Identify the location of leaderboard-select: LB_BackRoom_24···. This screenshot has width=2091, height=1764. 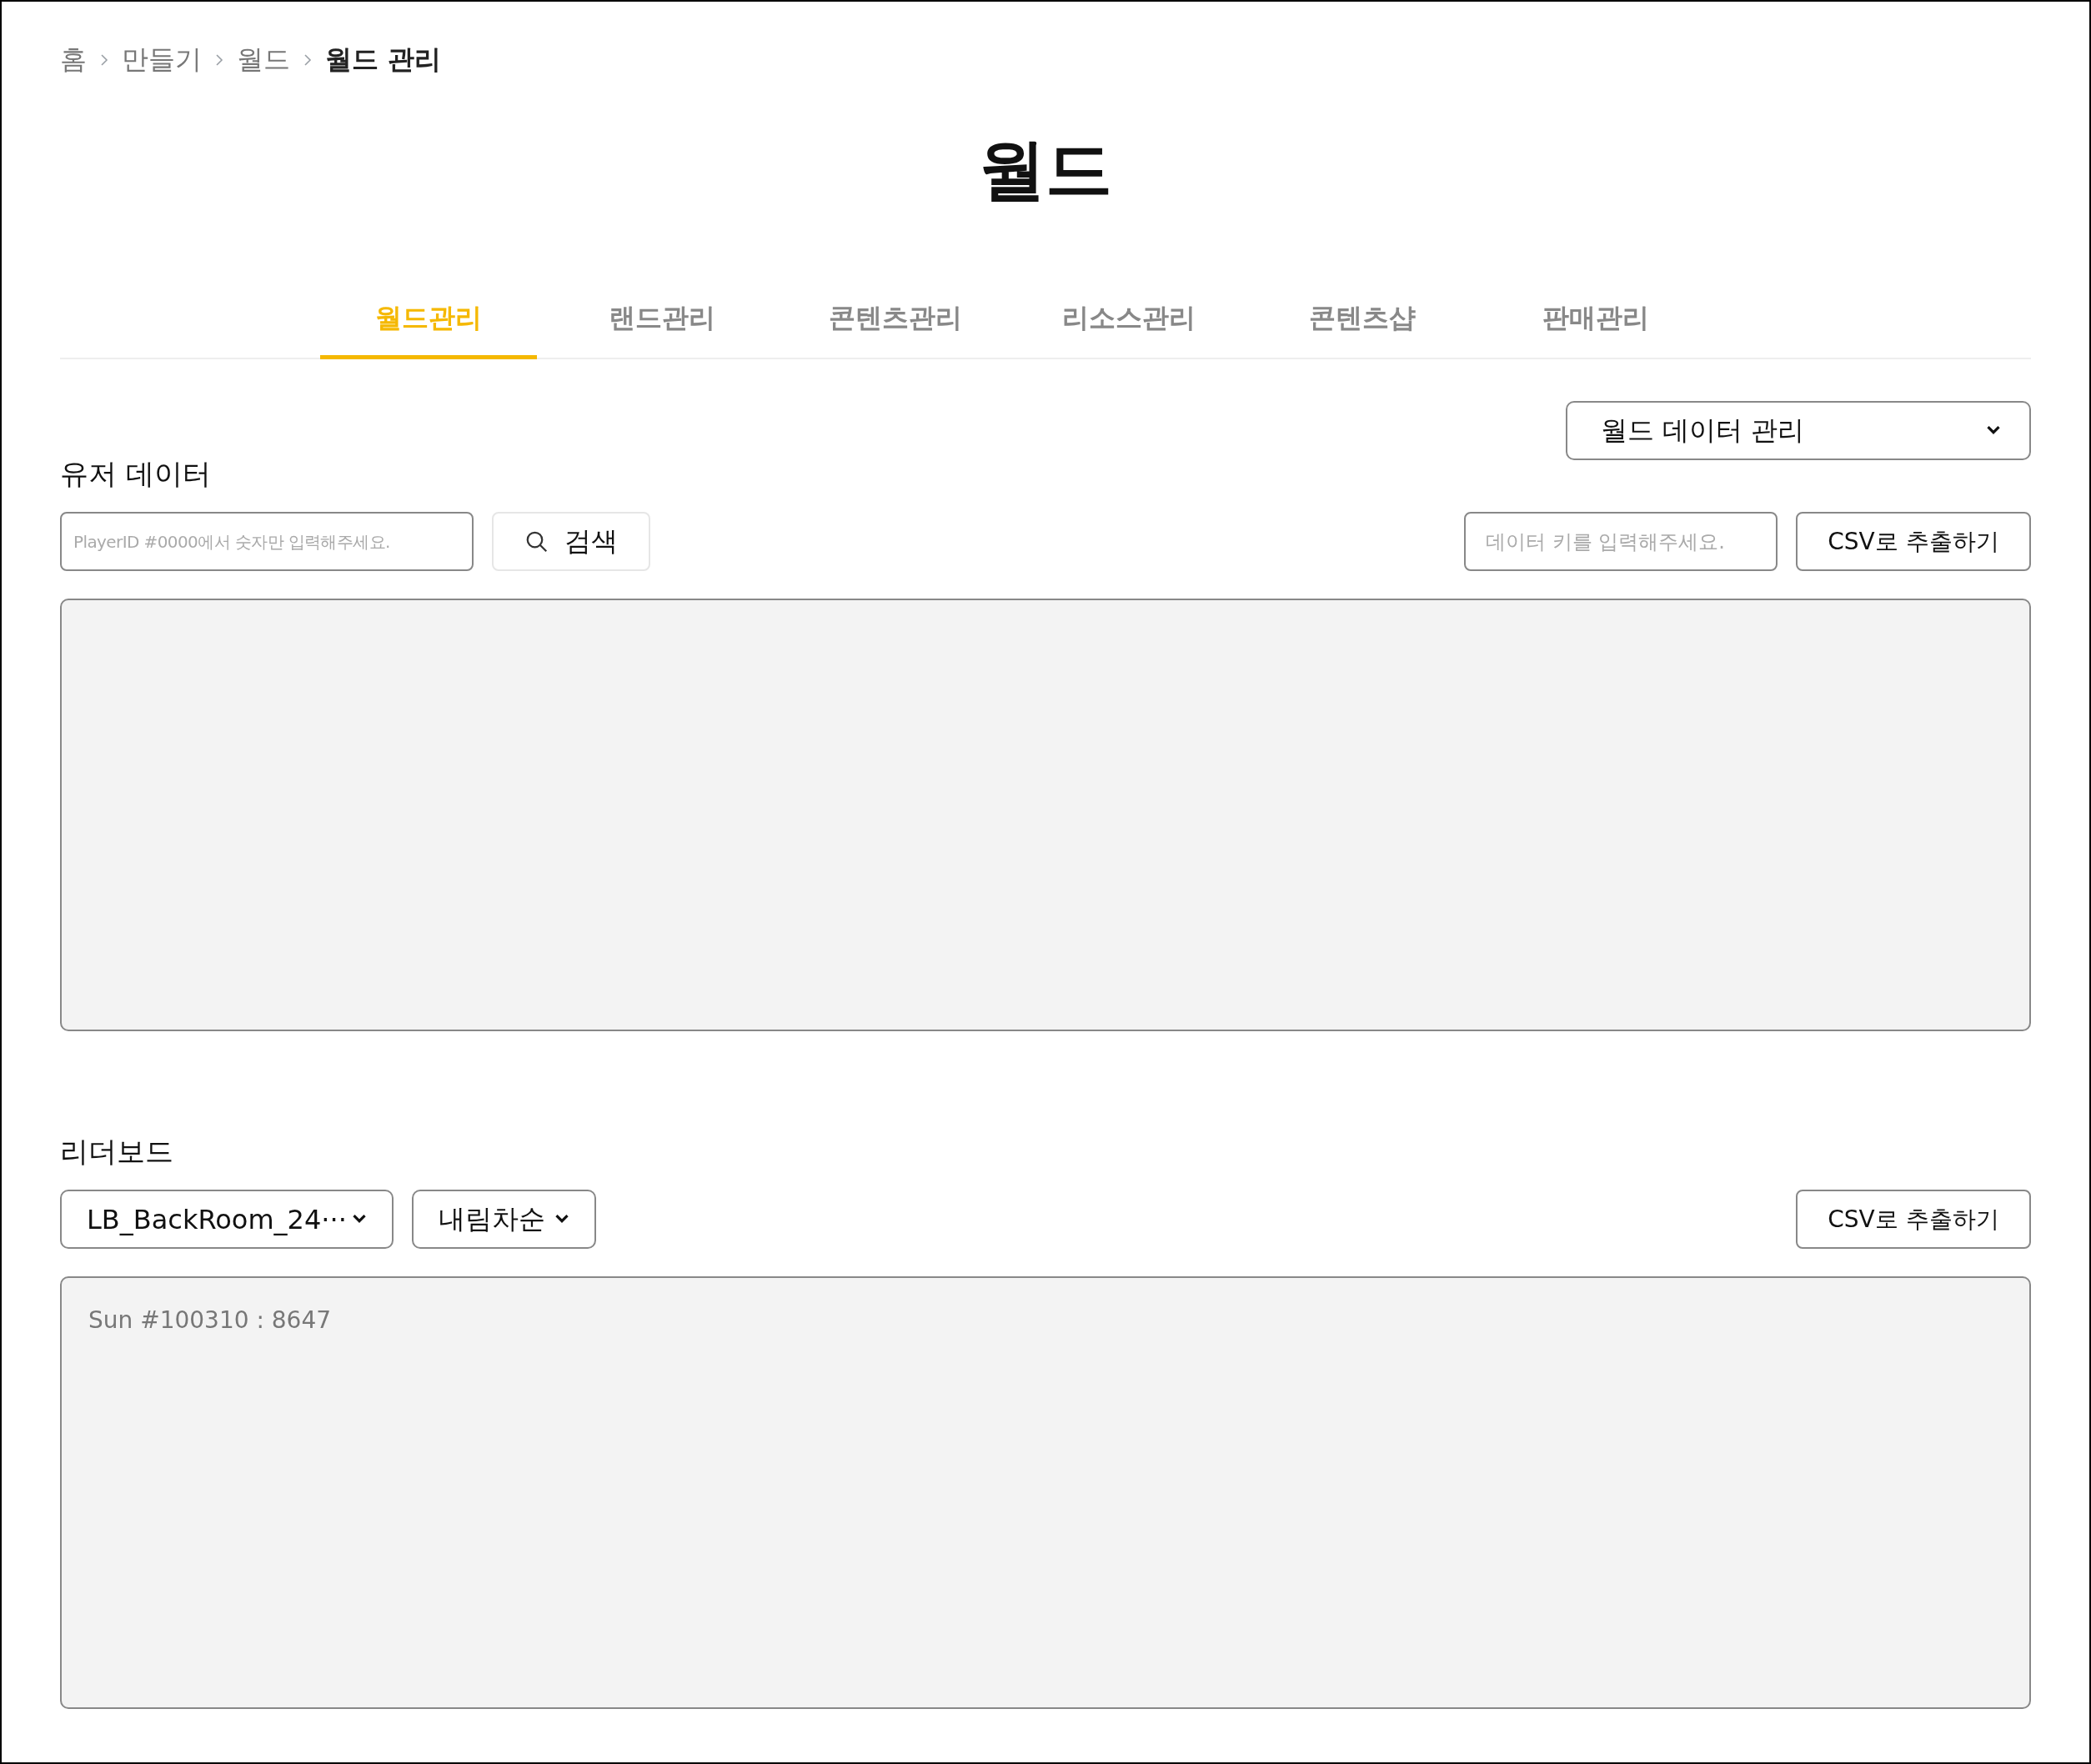
(227, 1219).